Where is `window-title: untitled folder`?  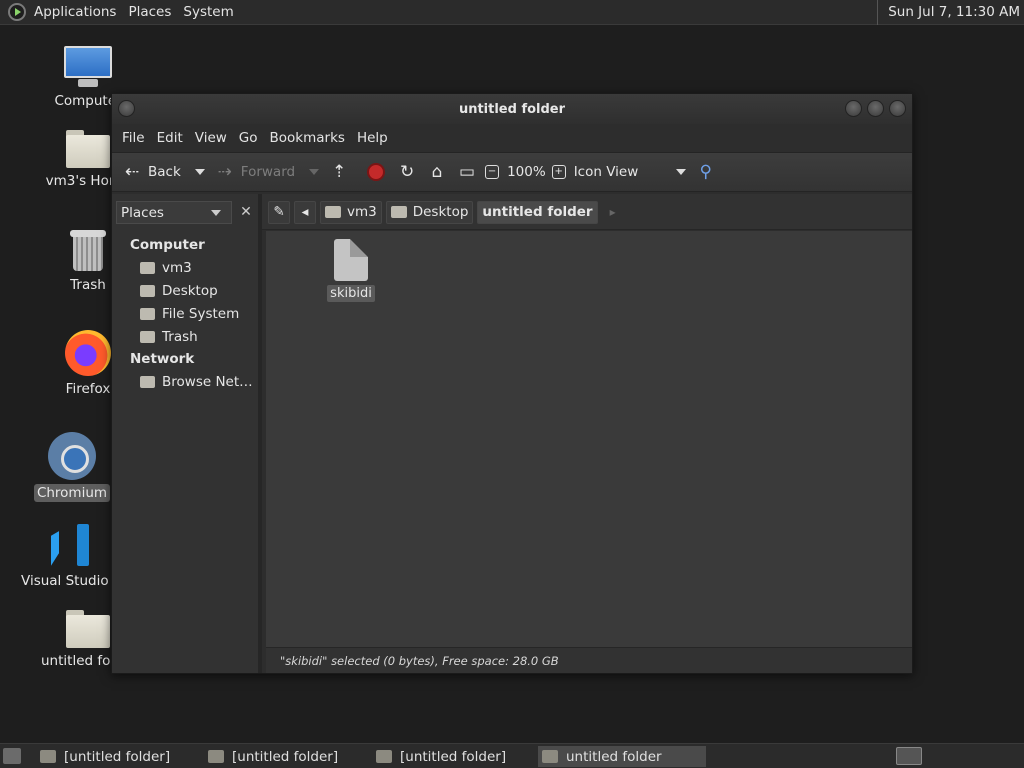
window-title: untitled folder is located at coordinates (512, 109).